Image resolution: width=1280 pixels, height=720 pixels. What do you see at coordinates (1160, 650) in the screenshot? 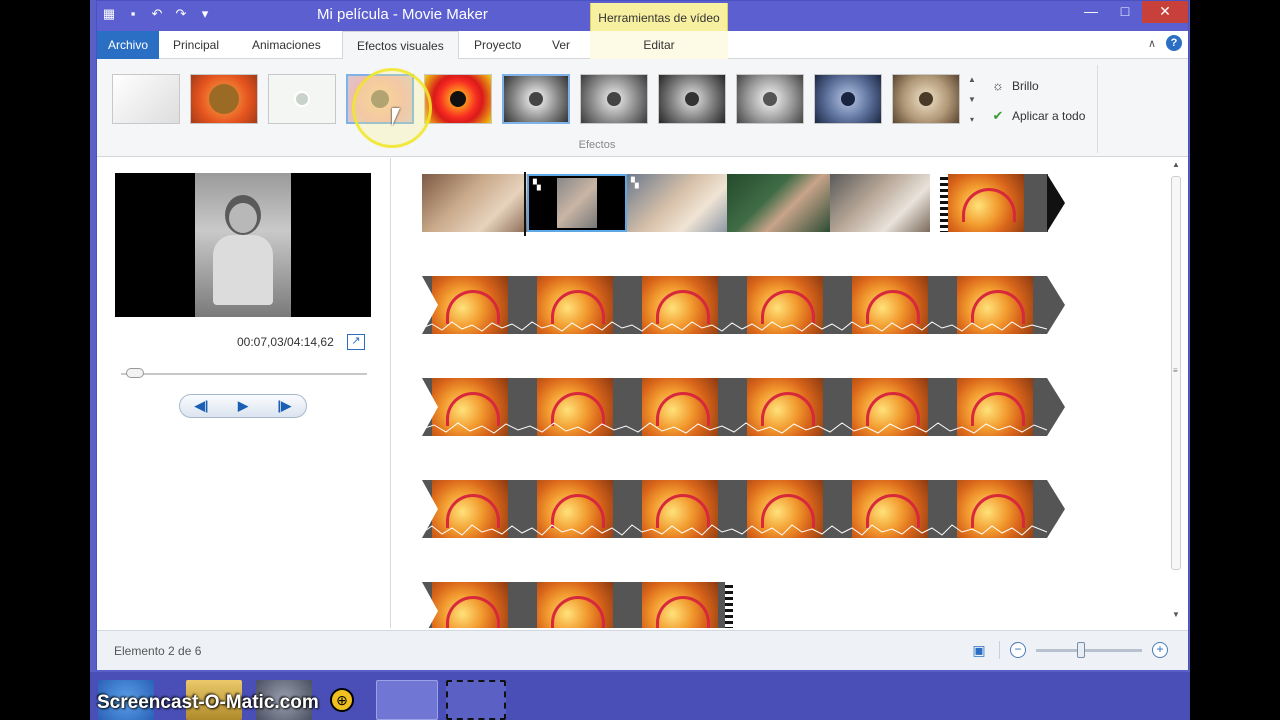
I see `zoom-in-icon: +` at bounding box center [1160, 650].